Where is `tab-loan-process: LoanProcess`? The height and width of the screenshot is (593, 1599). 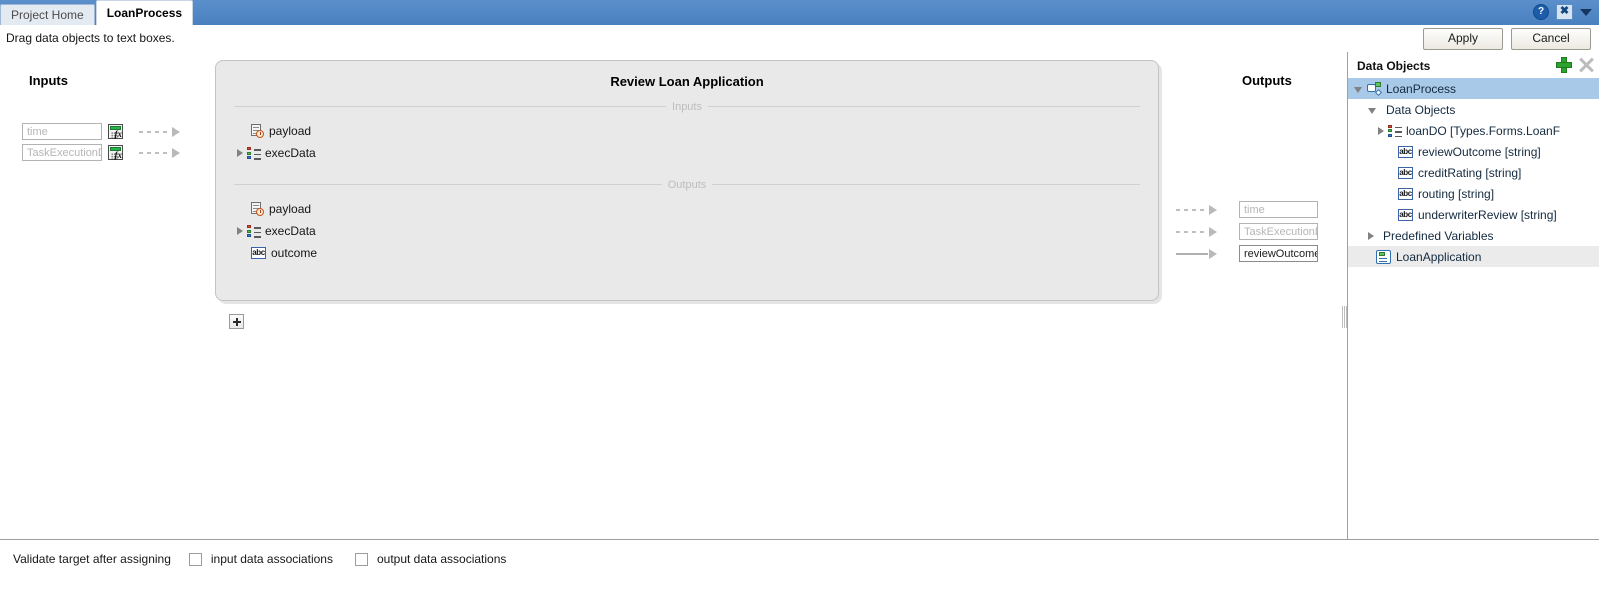 tab-loan-process: LoanProcess is located at coordinates (144, 12).